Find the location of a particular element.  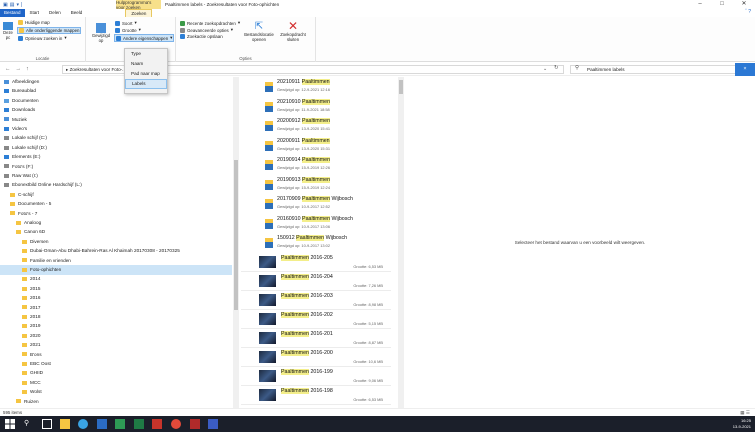

minimize-button: – is located at coordinates (700, 4).